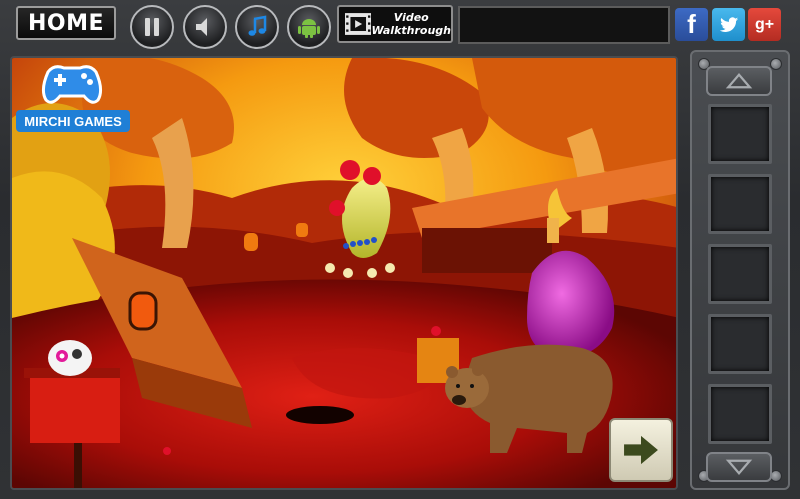 Image resolution: width=800 pixels, height=499 pixels. I want to click on music-button, so click(257, 27).